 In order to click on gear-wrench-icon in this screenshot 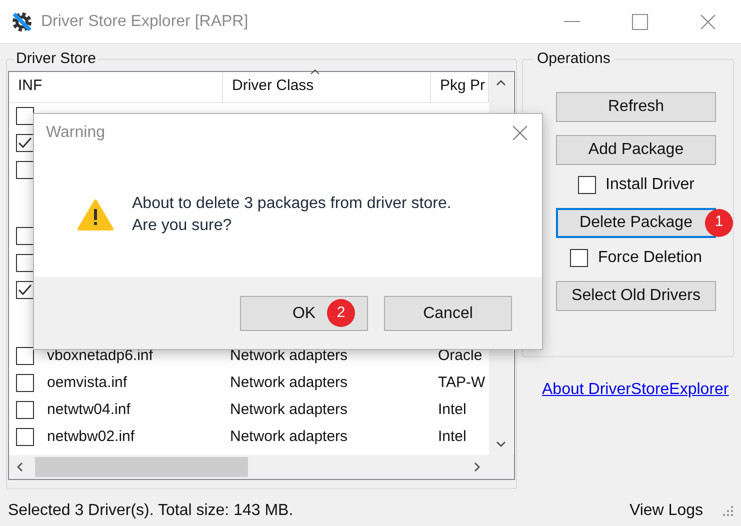, I will do `click(22, 22)`.